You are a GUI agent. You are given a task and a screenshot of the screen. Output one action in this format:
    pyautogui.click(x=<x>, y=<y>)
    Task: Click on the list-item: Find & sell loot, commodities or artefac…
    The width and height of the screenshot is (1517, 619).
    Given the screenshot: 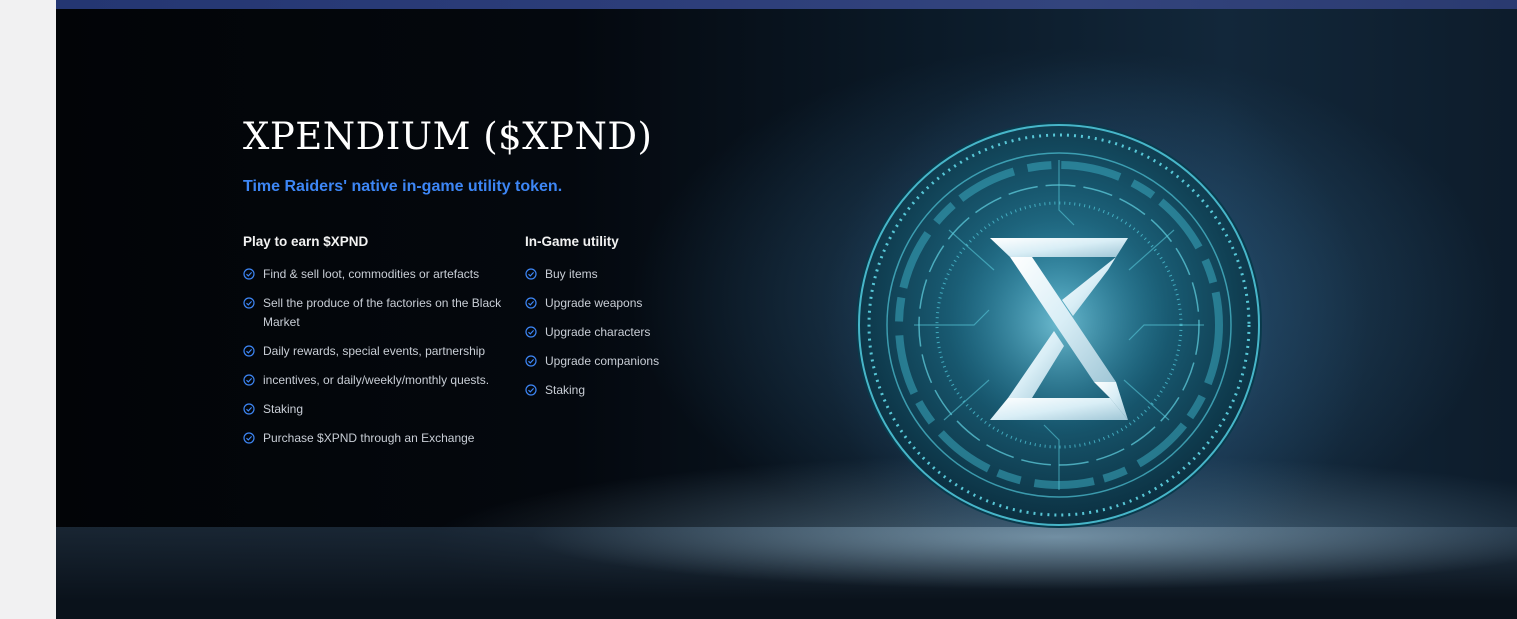 What is the action you would take?
    pyautogui.click(x=375, y=274)
    